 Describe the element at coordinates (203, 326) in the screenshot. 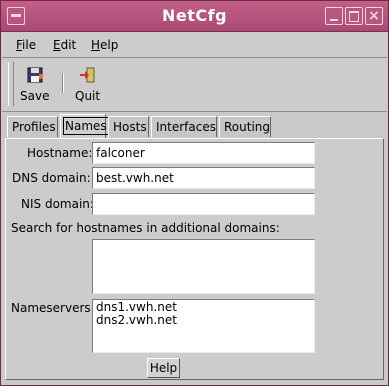

I see `nameservers-textarea: dns1.vwh.net dns2.vwh.net` at that location.